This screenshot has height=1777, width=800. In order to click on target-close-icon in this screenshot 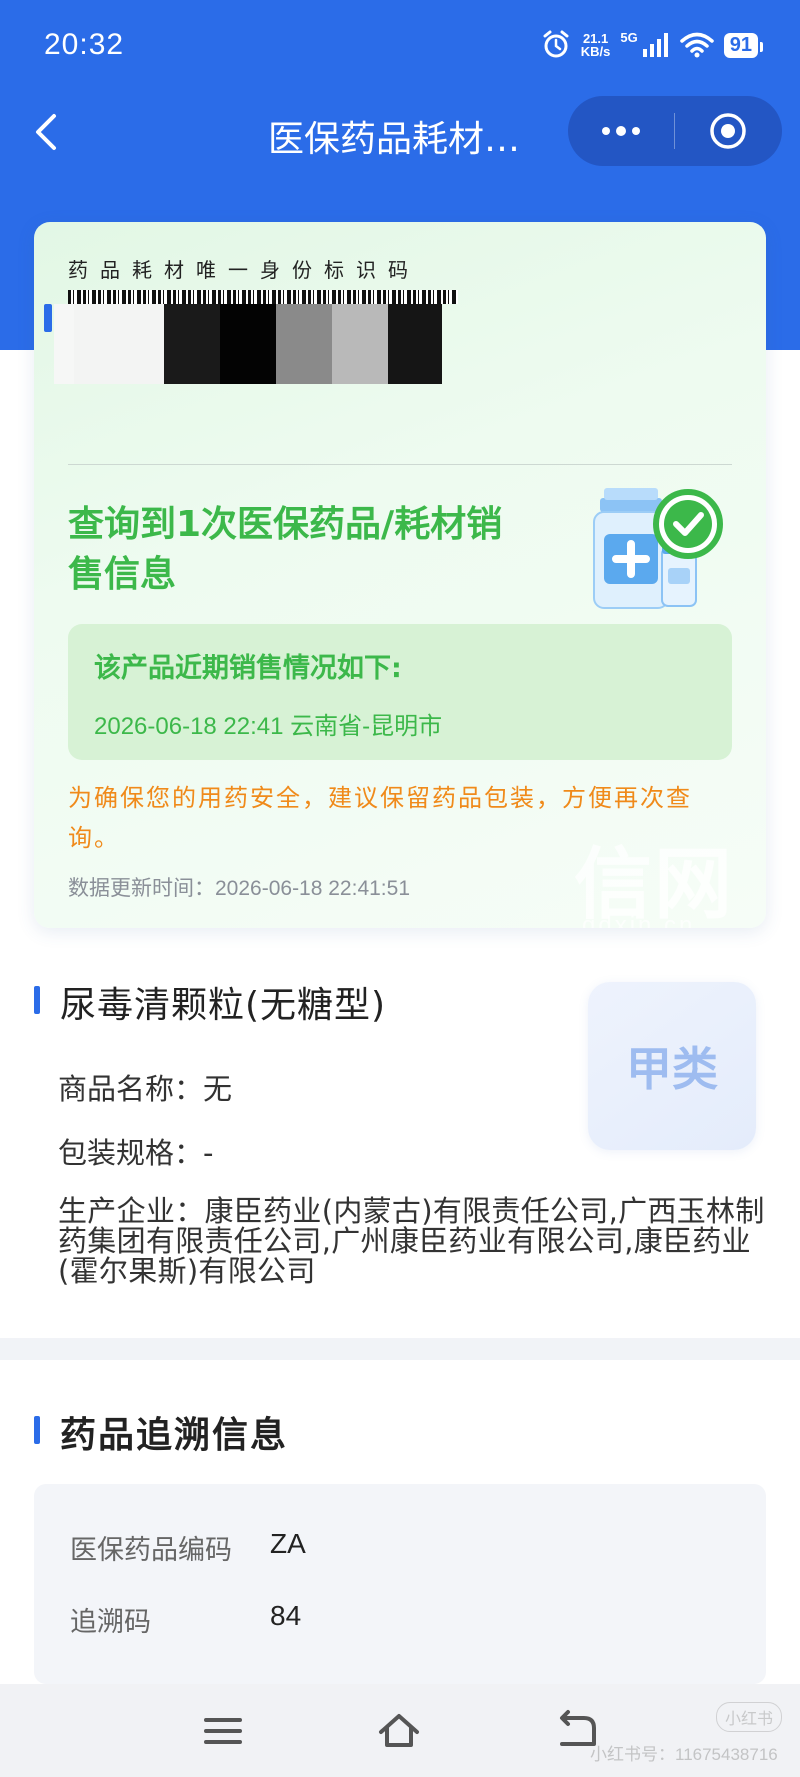, I will do `click(728, 131)`.